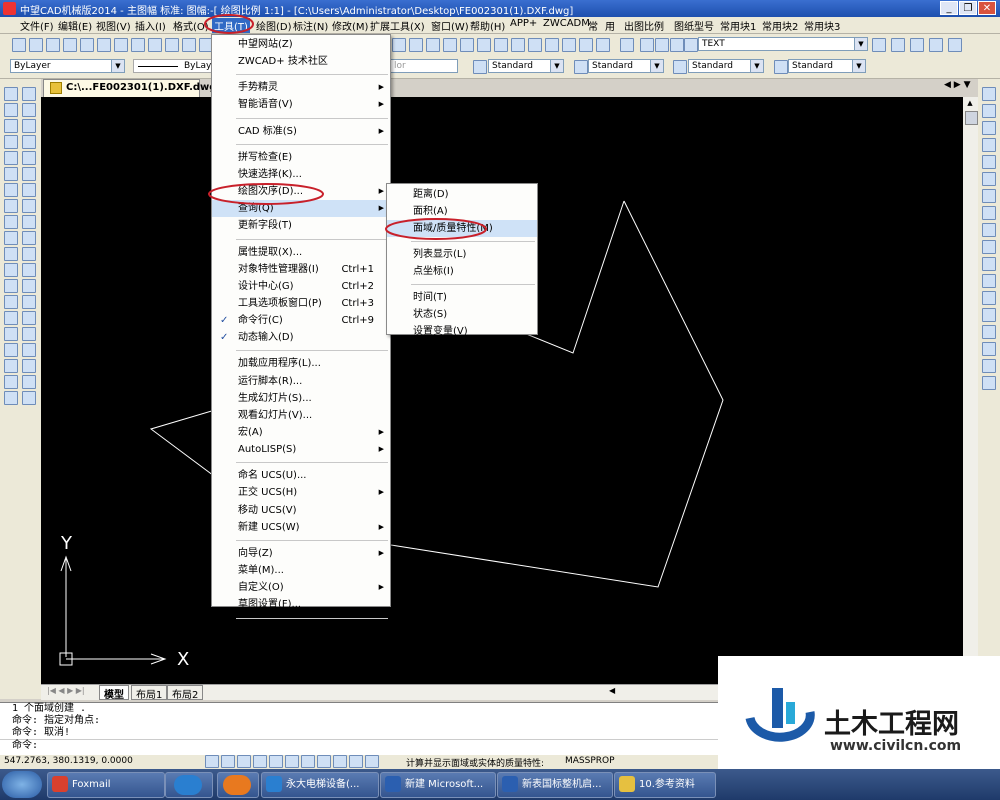  What do you see at coordinates (970, 104) in the screenshot?
I see `scroll-up-arrow: ▲` at bounding box center [970, 104].